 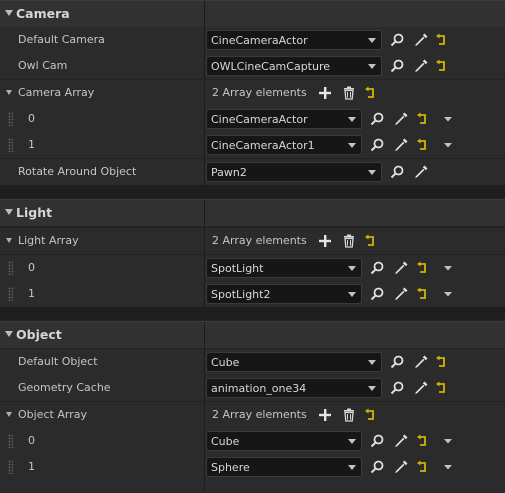 What do you see at coordinates (252, 13) in the screenshot?
I see `section-header-camera: Camera` at bounding box center [252, 13].